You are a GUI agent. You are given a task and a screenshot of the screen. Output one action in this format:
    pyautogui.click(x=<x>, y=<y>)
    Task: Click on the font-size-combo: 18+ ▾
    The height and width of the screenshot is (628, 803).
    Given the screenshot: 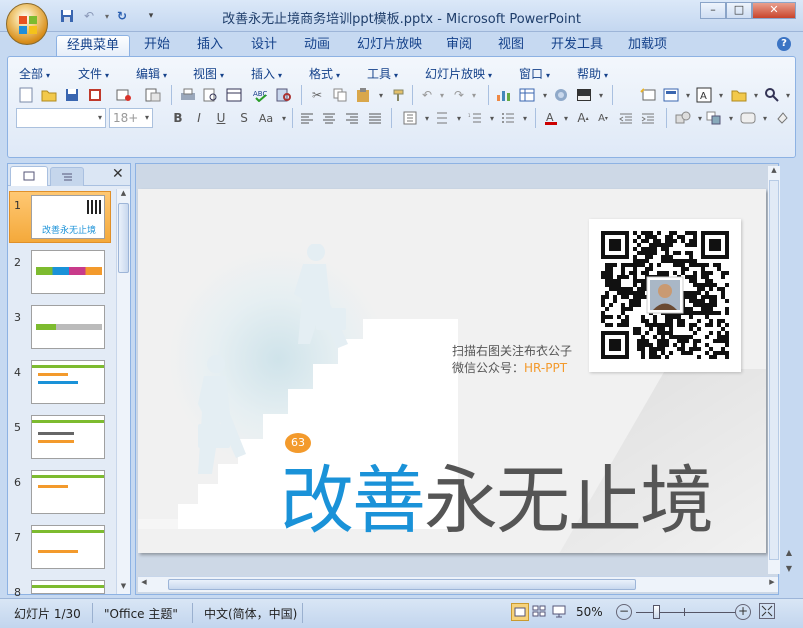 What is the action you would take?
    pyautogui.click(x=131, y=118)
    